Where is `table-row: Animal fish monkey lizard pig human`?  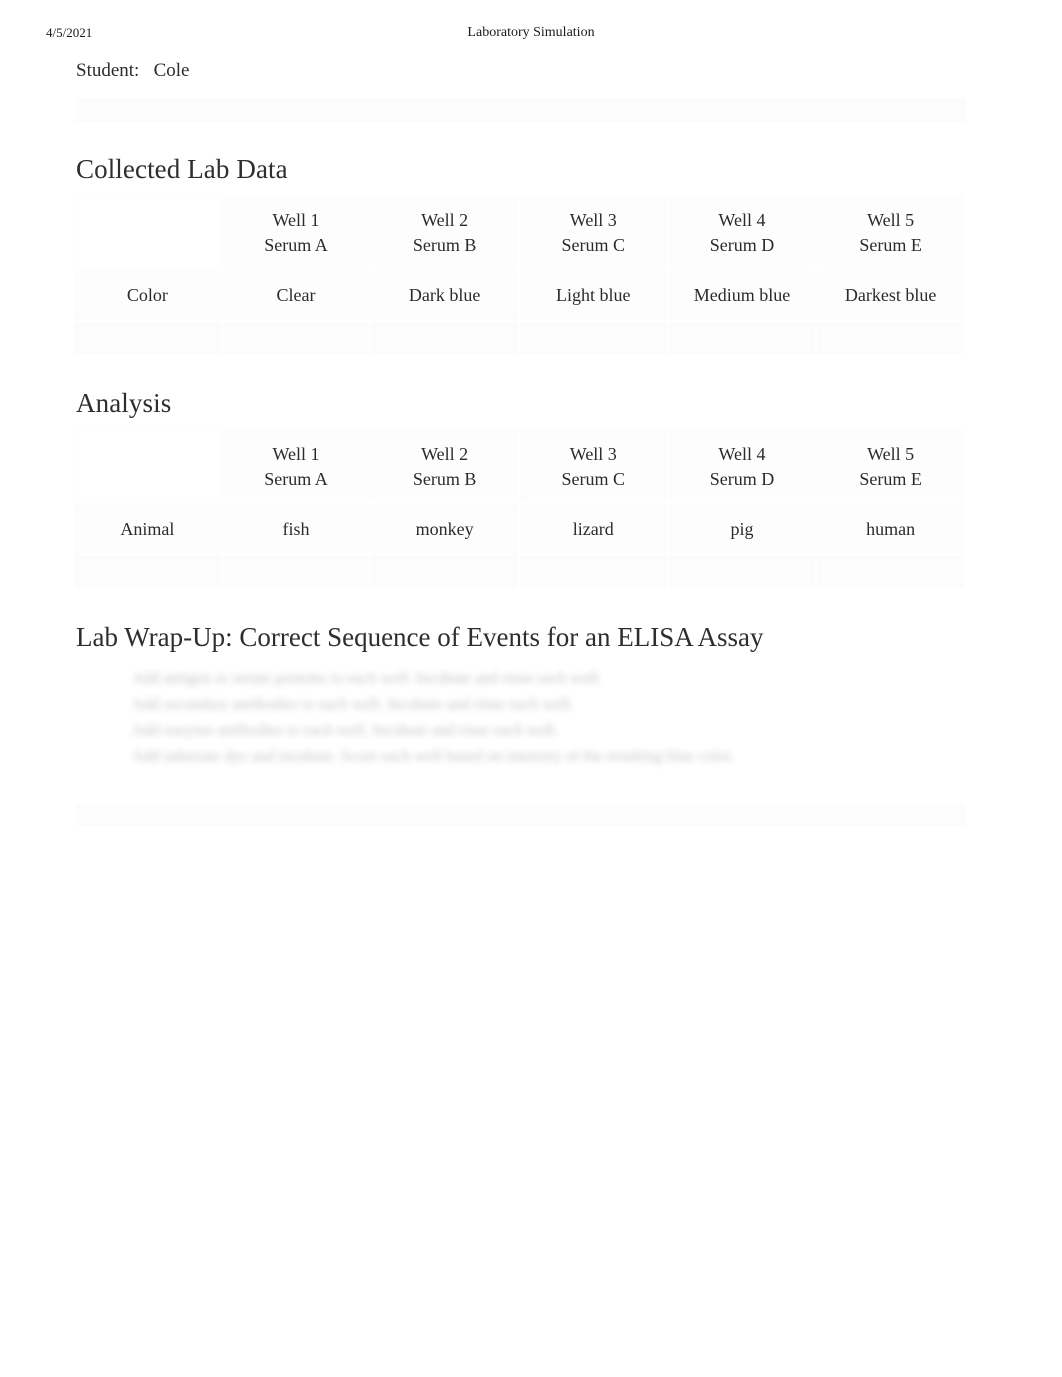
table-row: Animal fish monkey lizard pig human is located at coordinates (519, 529).